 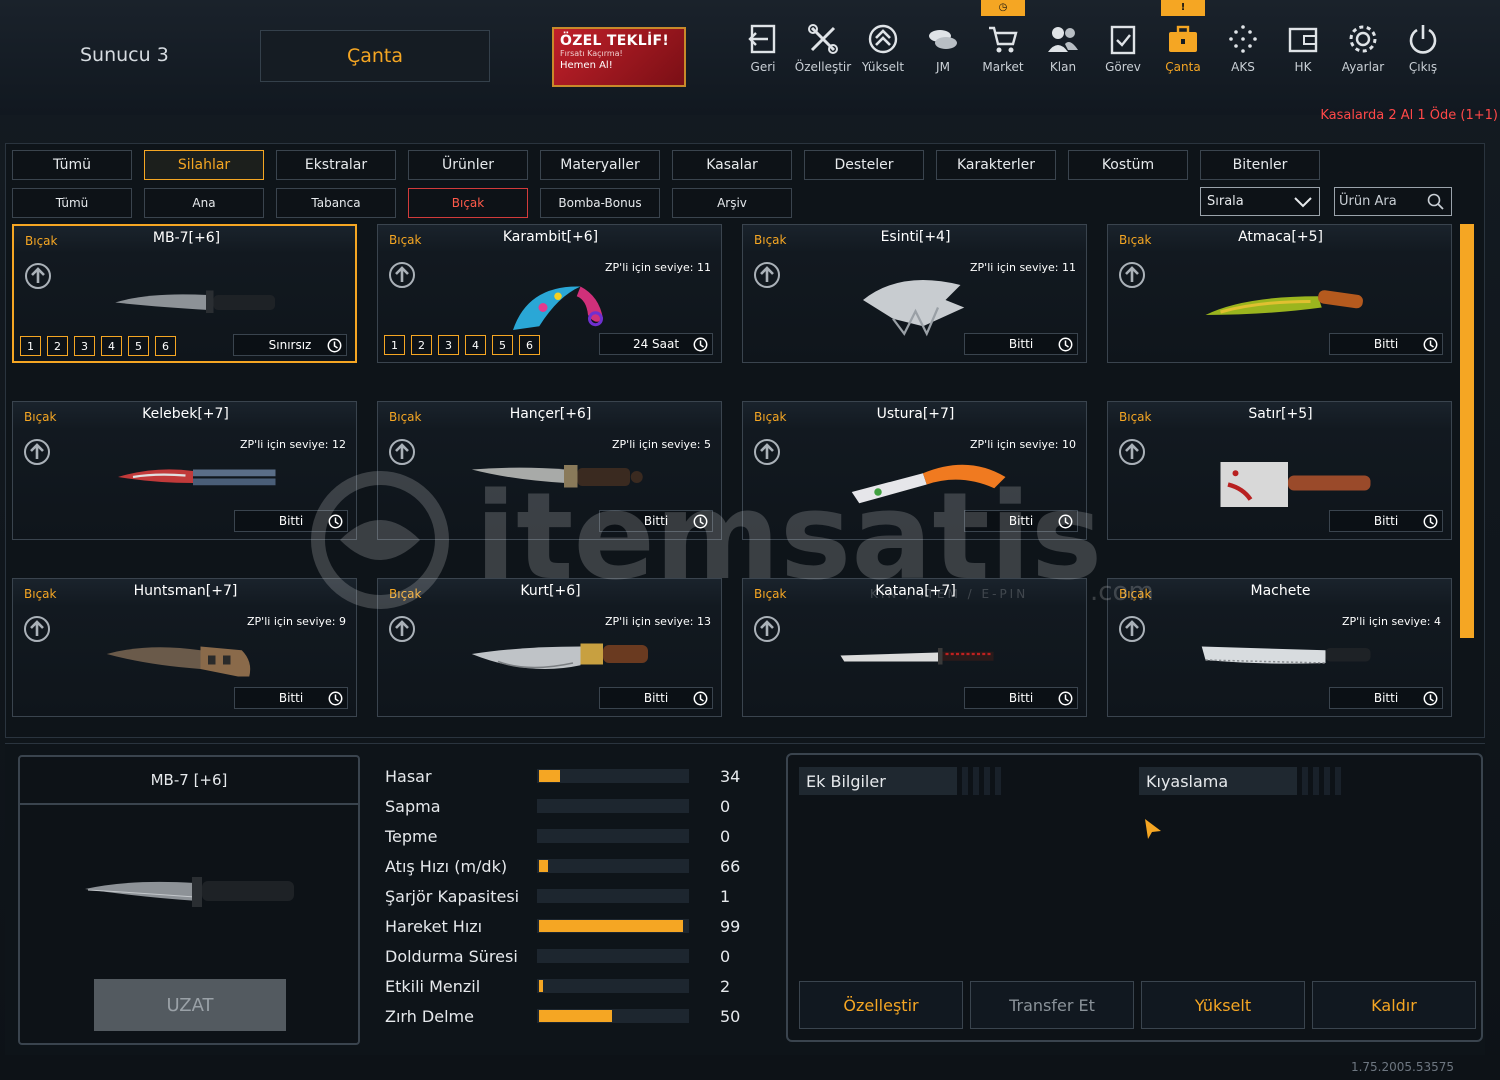 What do you see at coordinates (1052, 1005) in the screenshot?
I see `transfer-button: Transfer Et` at bounding box center [1052, 1005].